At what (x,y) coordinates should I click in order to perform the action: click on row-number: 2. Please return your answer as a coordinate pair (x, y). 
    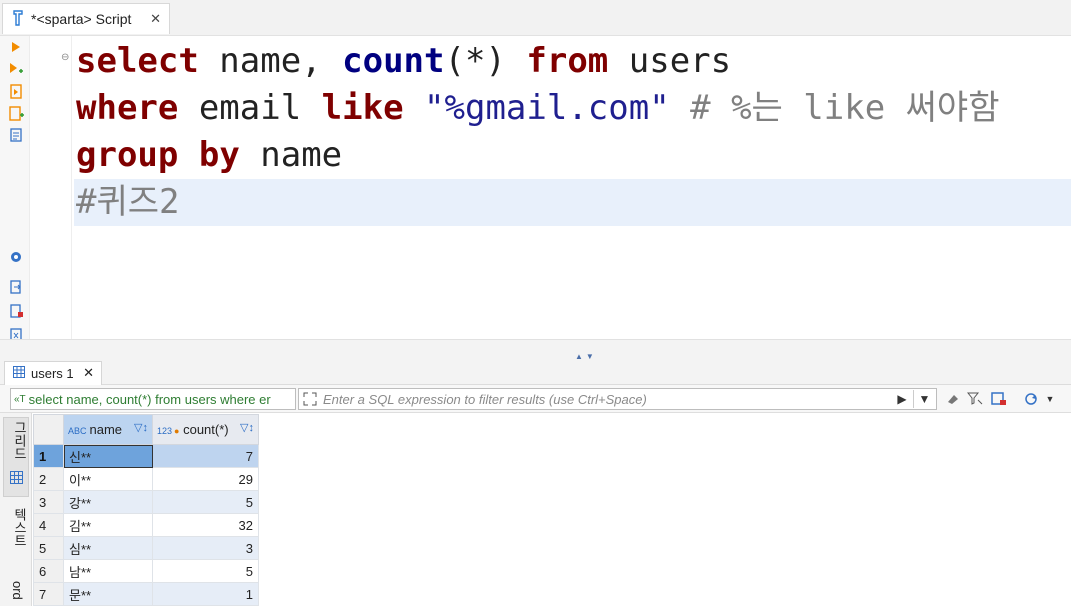
    Looking at the image, I should click on (48, 479).